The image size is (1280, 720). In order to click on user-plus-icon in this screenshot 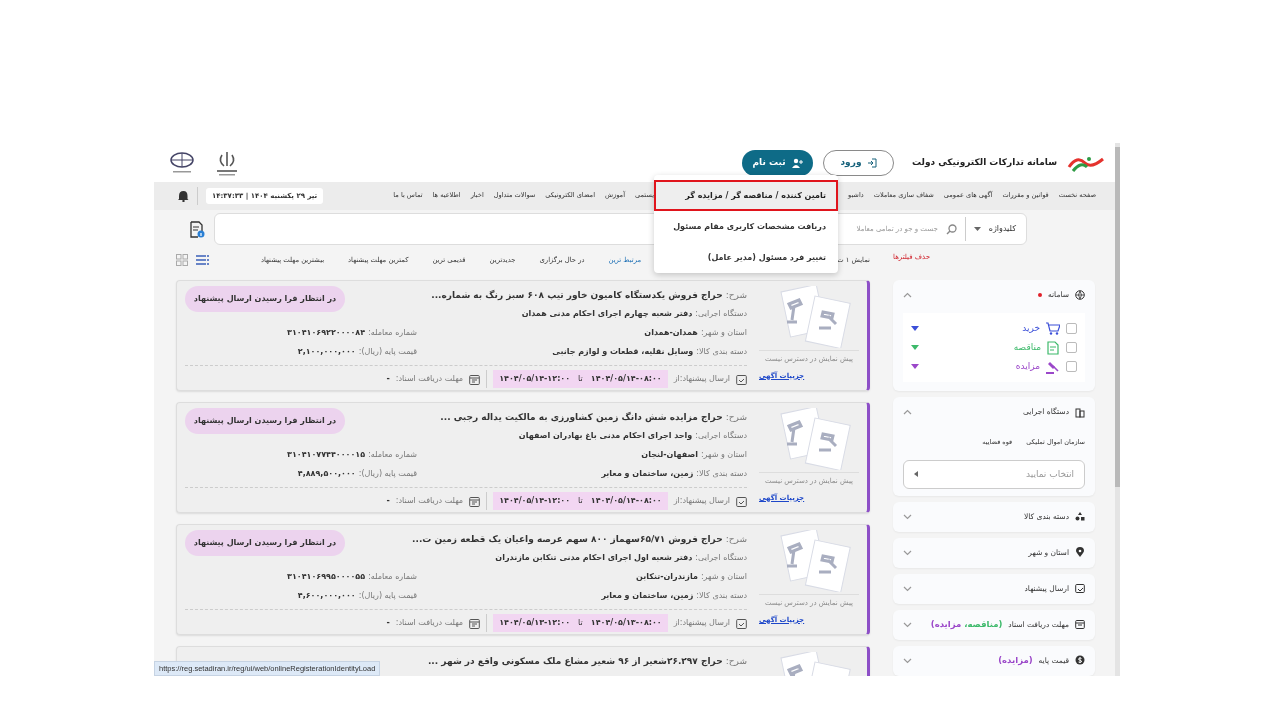, I will do `click(796, 162)`.